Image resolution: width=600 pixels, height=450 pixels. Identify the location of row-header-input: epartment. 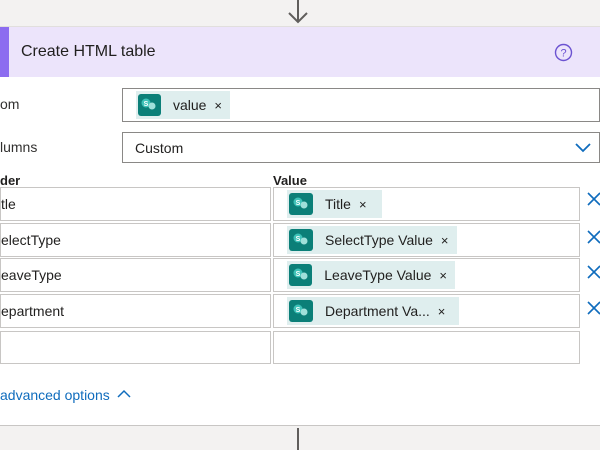
(135, 311).